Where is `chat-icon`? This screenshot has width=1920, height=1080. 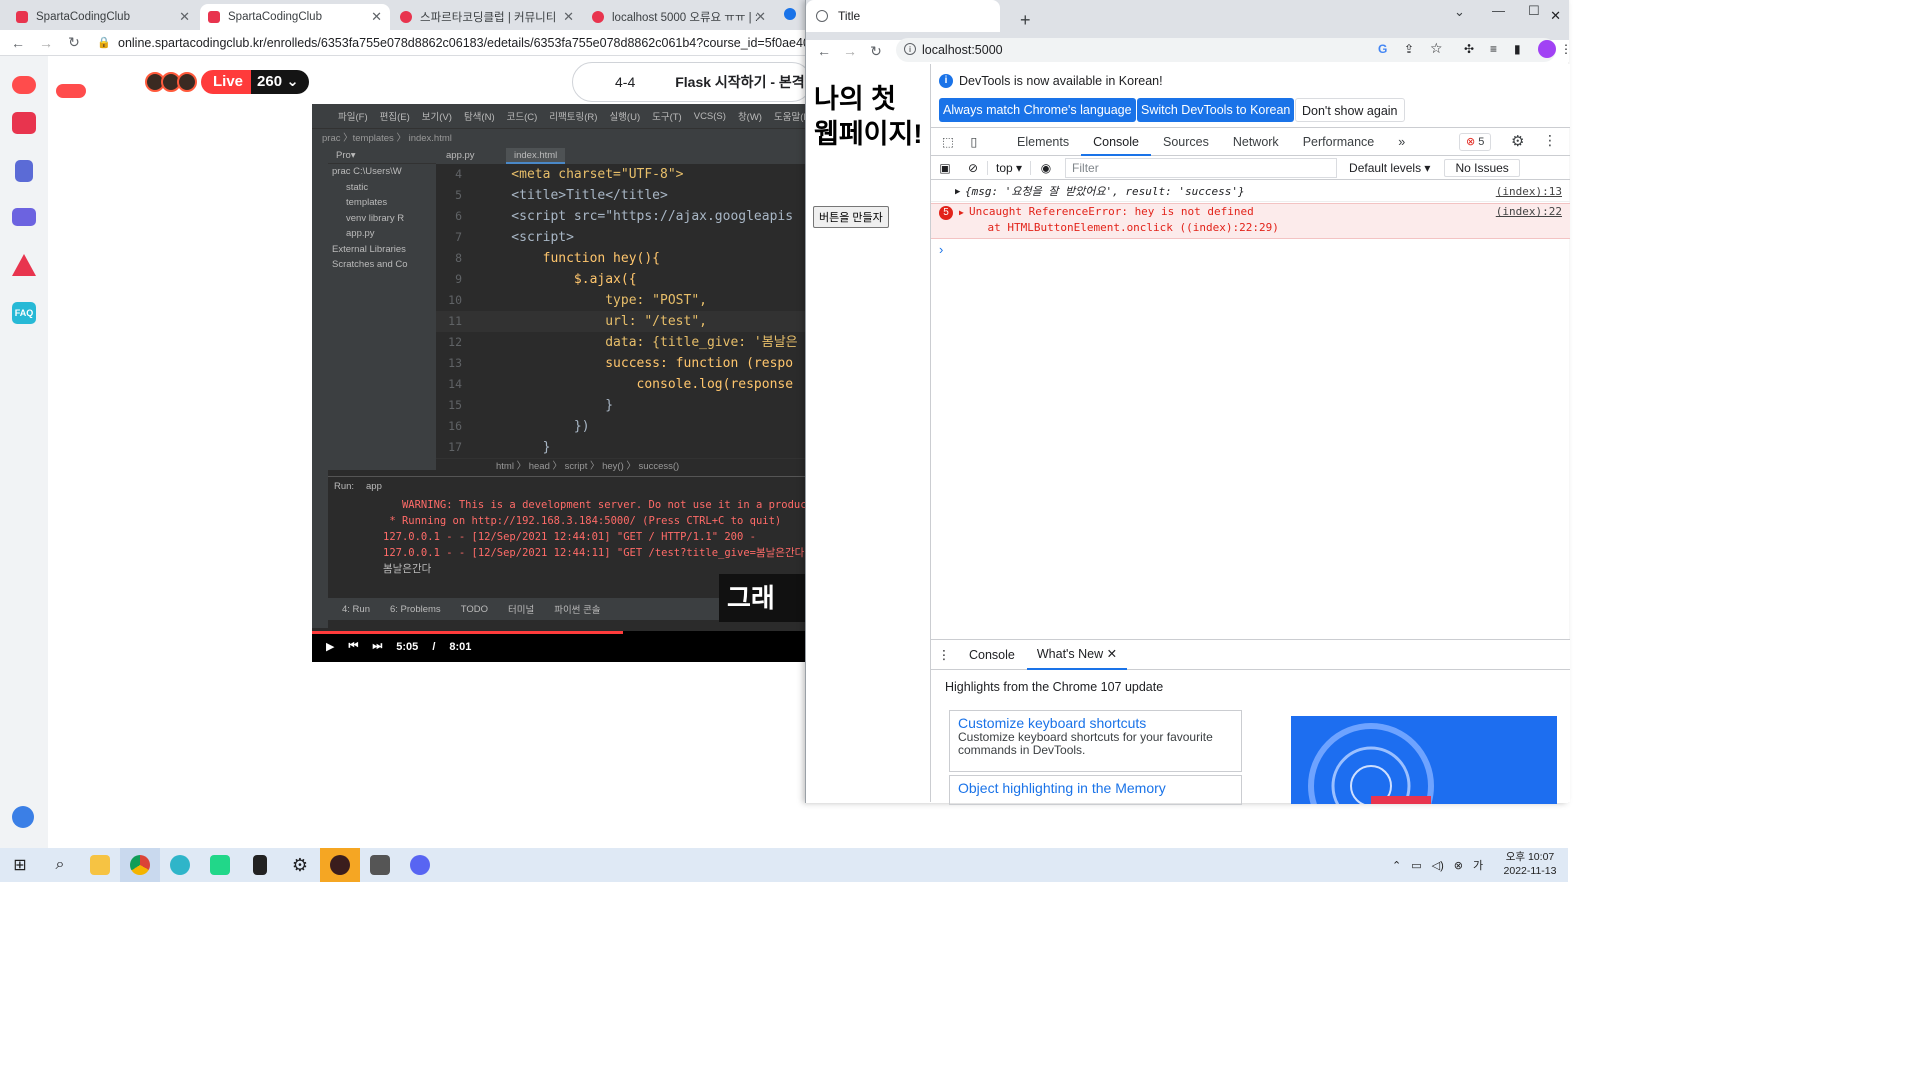
chat-icon is located at coordinates (24, 217).